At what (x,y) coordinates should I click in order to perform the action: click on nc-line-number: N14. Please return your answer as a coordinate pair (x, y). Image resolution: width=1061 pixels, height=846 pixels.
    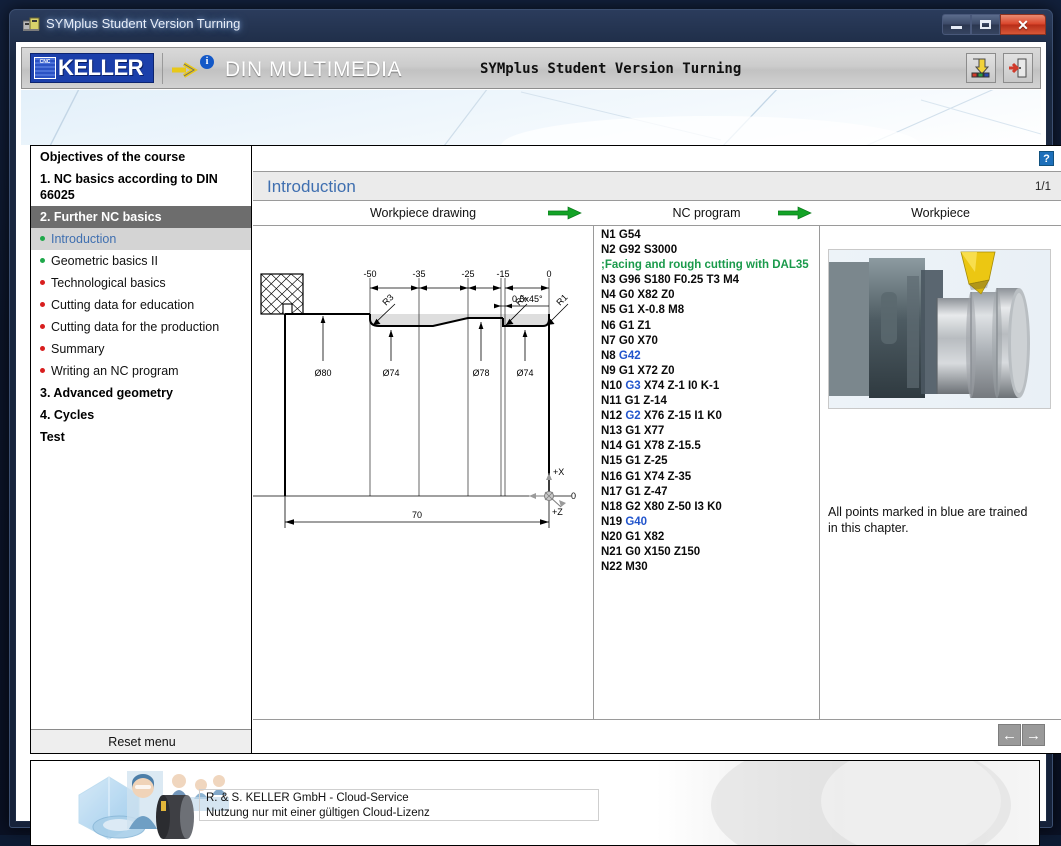
    Looking at the image, I should click on (611, 446).